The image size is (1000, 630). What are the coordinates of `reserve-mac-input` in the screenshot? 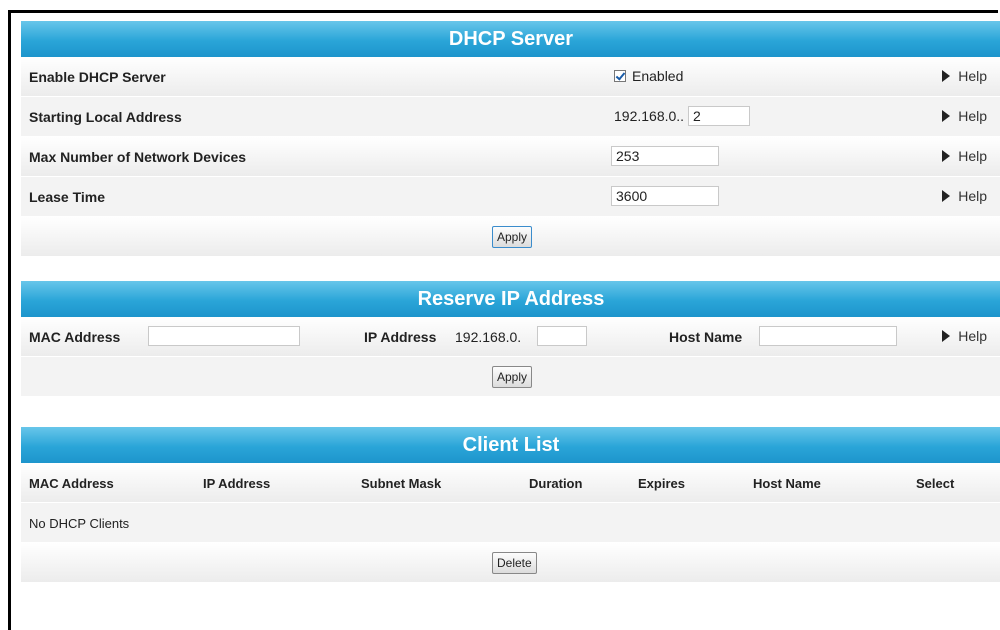 It's located at (224, 336).